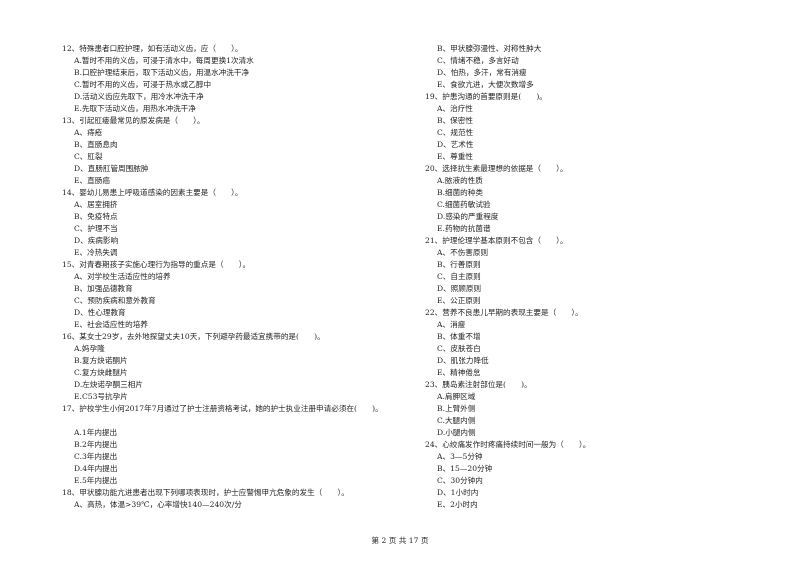 The height and width of the screenshot is (565, 800). Describe the element at coordinates (96, 468) in the screenshot. I see `answer-option: D.4年内提出` at that location.